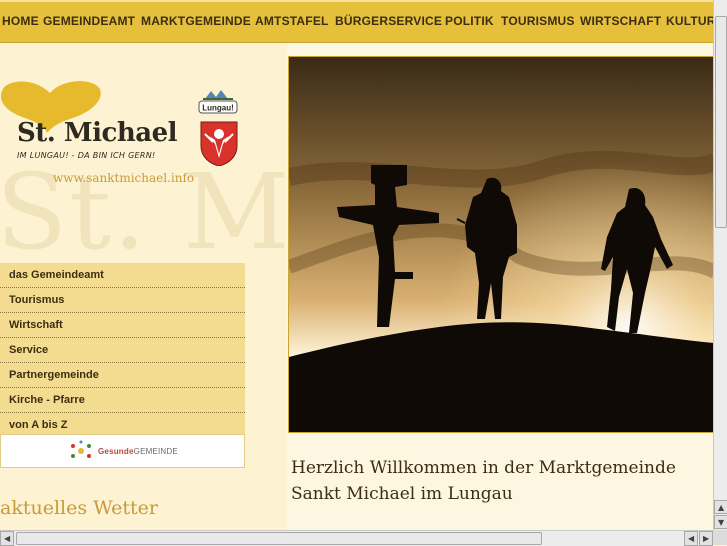  I want to click on horizontal-scrollbar: ◀ ◀ ▶, so click(356, 538).